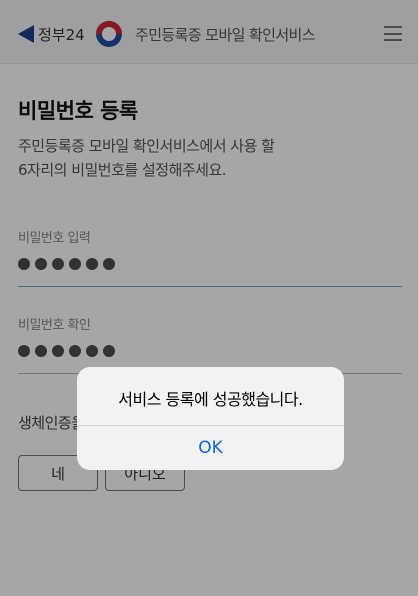 The height and width of the screenshot is (596, 418). Describe the element at coordinates (210, 448) in the screenshot. I see `ok-button: OK` at that location.